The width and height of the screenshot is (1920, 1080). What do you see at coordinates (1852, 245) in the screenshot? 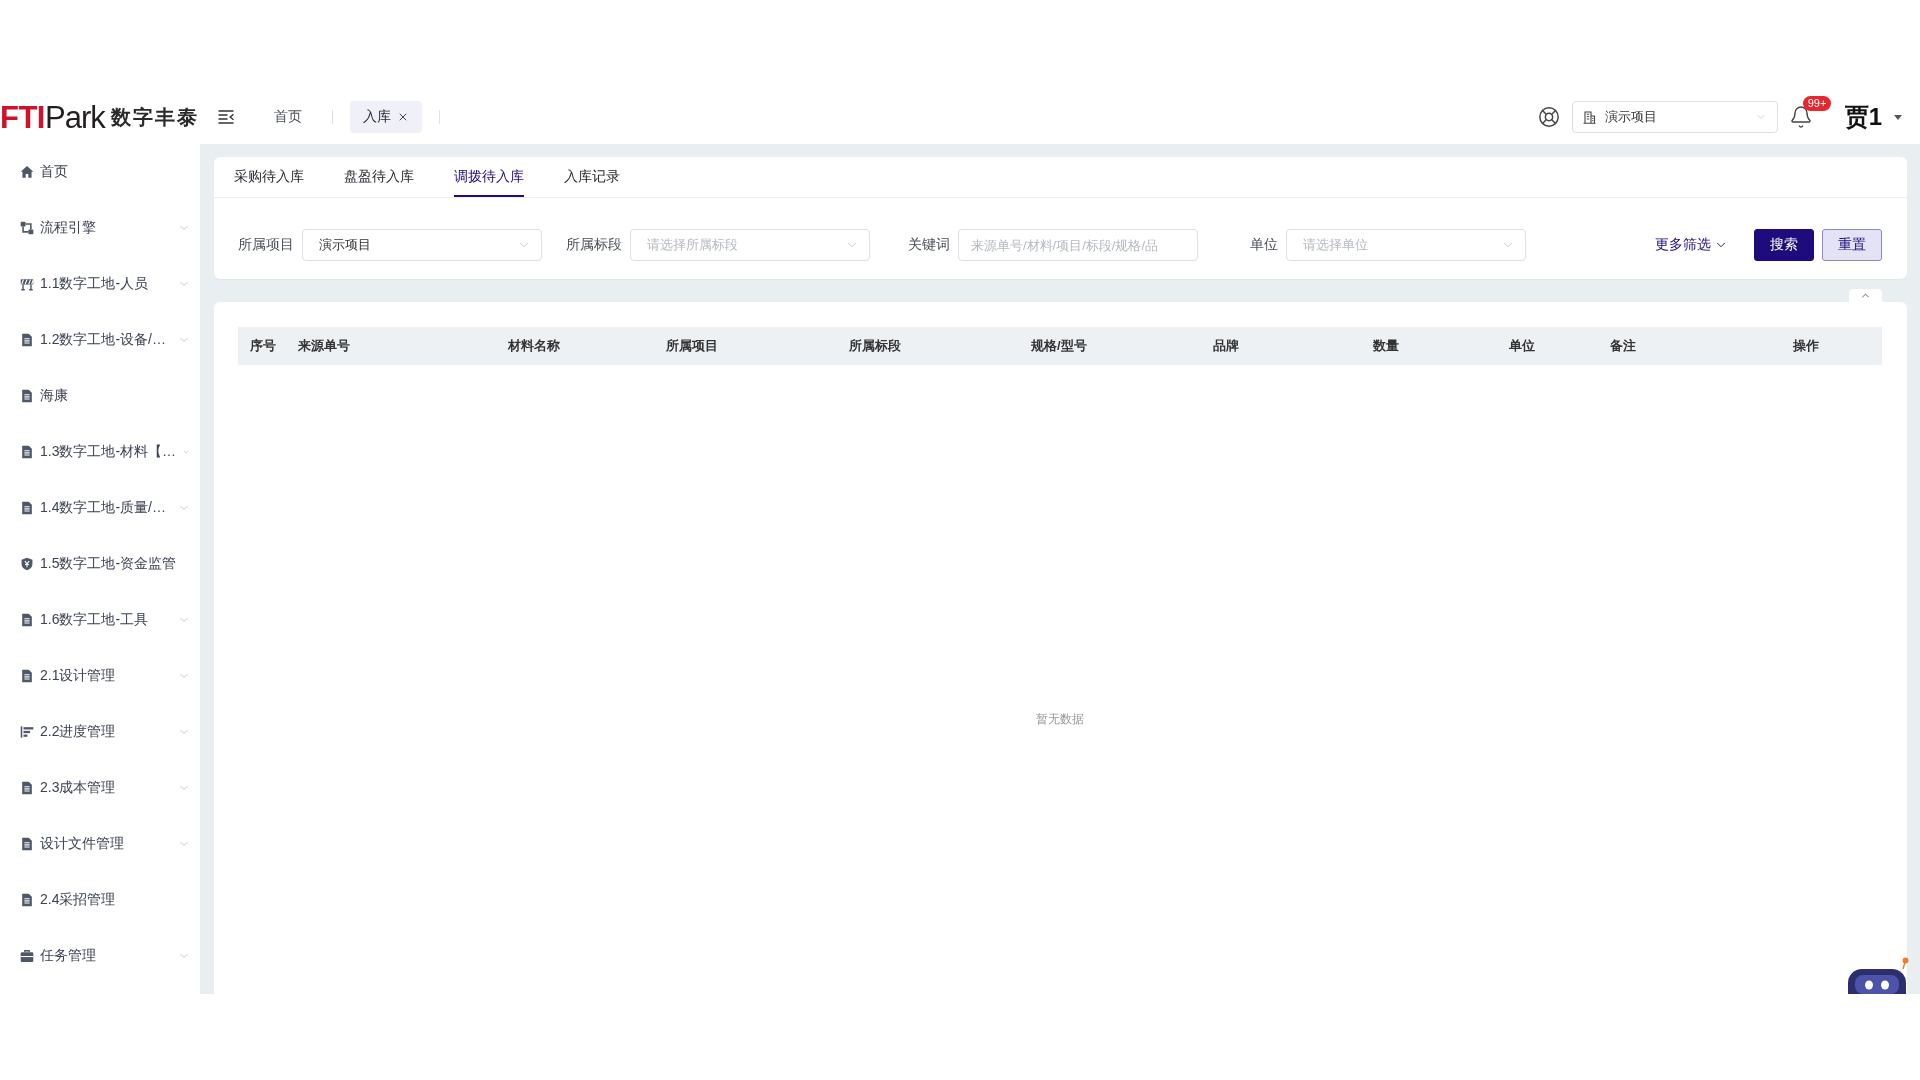
I see `reset-button: 重置` at bounding box center [1852, 245].